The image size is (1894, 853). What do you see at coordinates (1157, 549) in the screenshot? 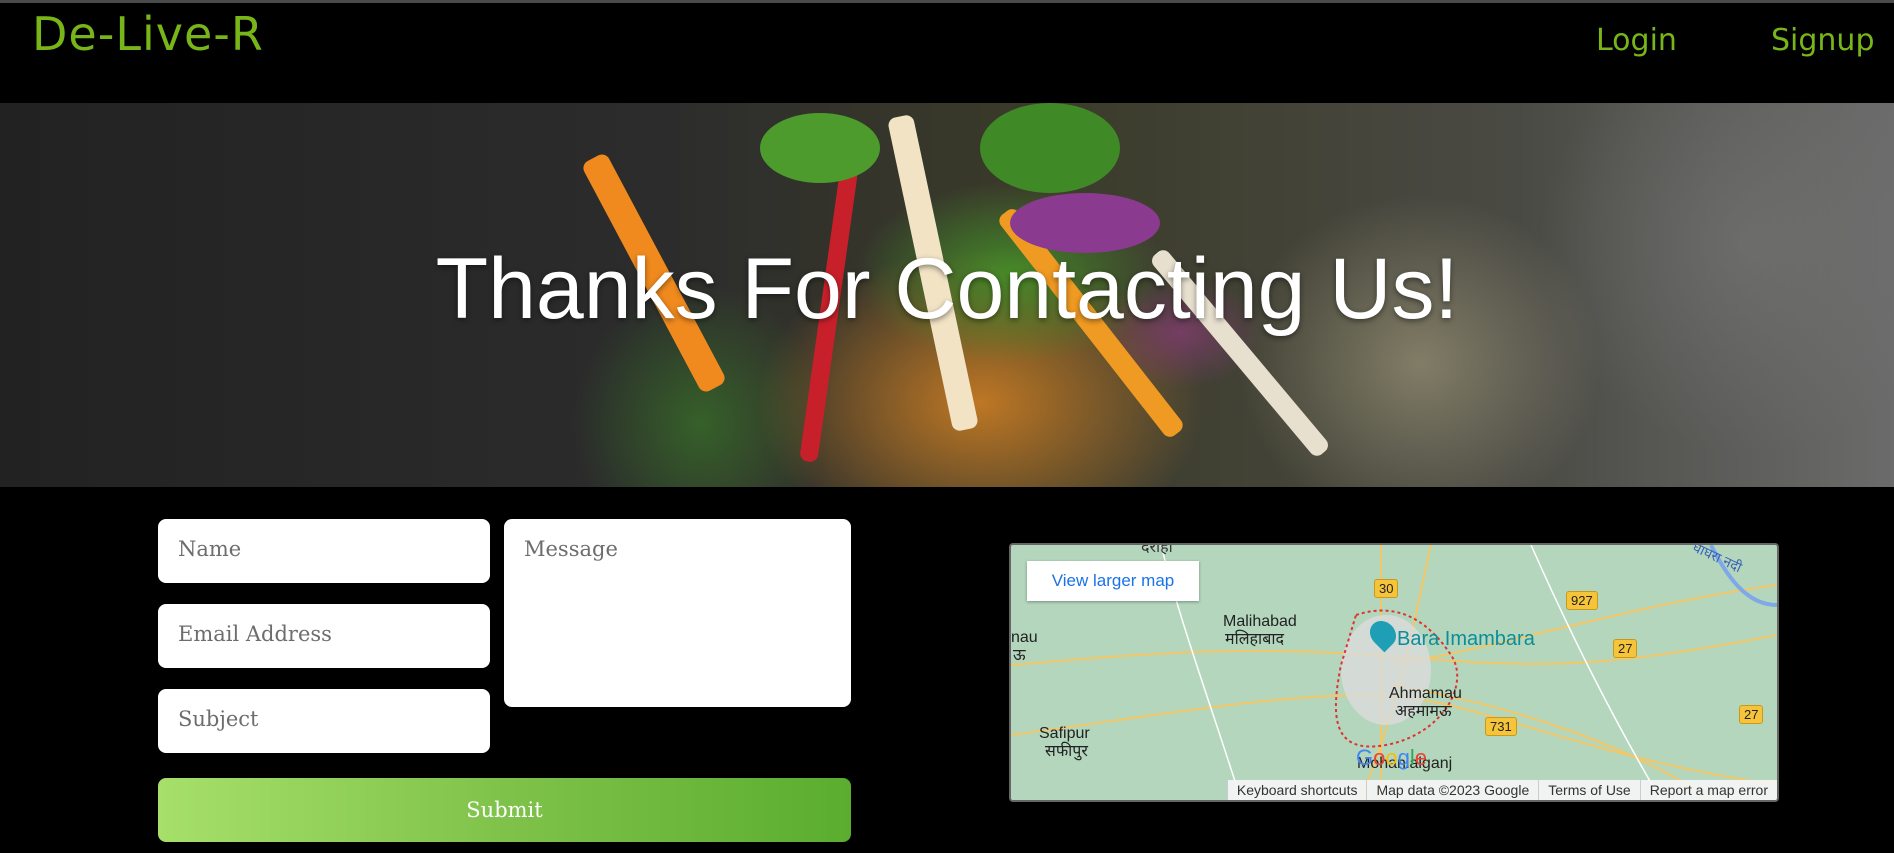
I see `map-label: दराही` at bounding box center [1157, 549].